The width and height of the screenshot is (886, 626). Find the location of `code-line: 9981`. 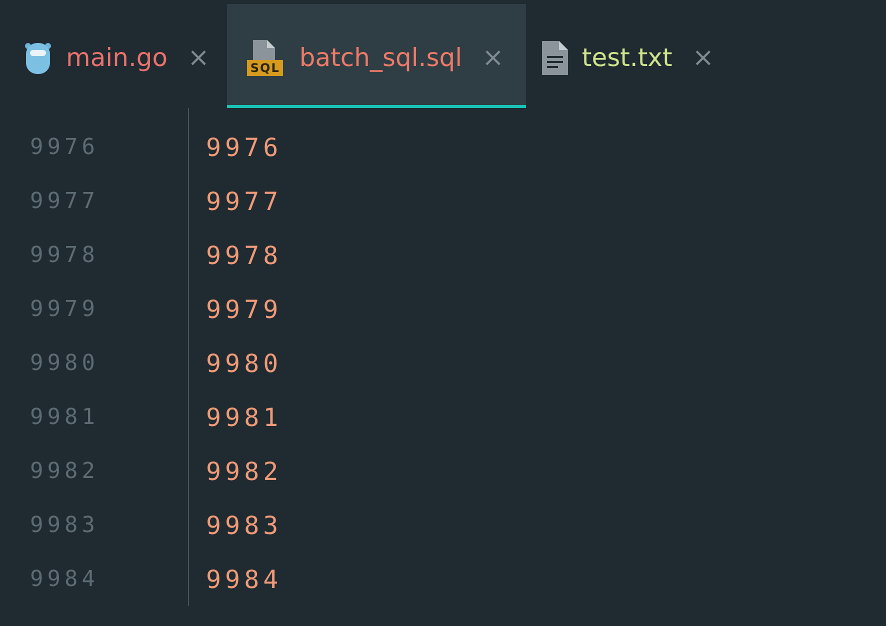

code-line: 9981 is located at coordinates (244, 417).